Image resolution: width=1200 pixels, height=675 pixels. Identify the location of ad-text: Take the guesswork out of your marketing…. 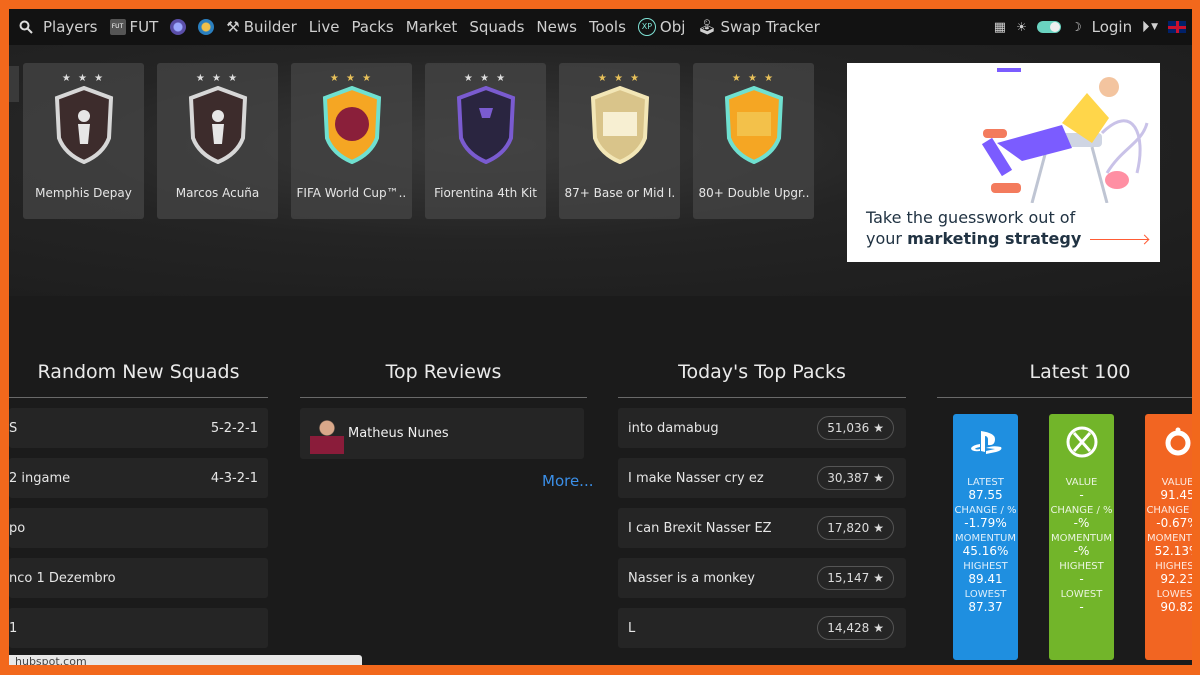
(1007, 228).